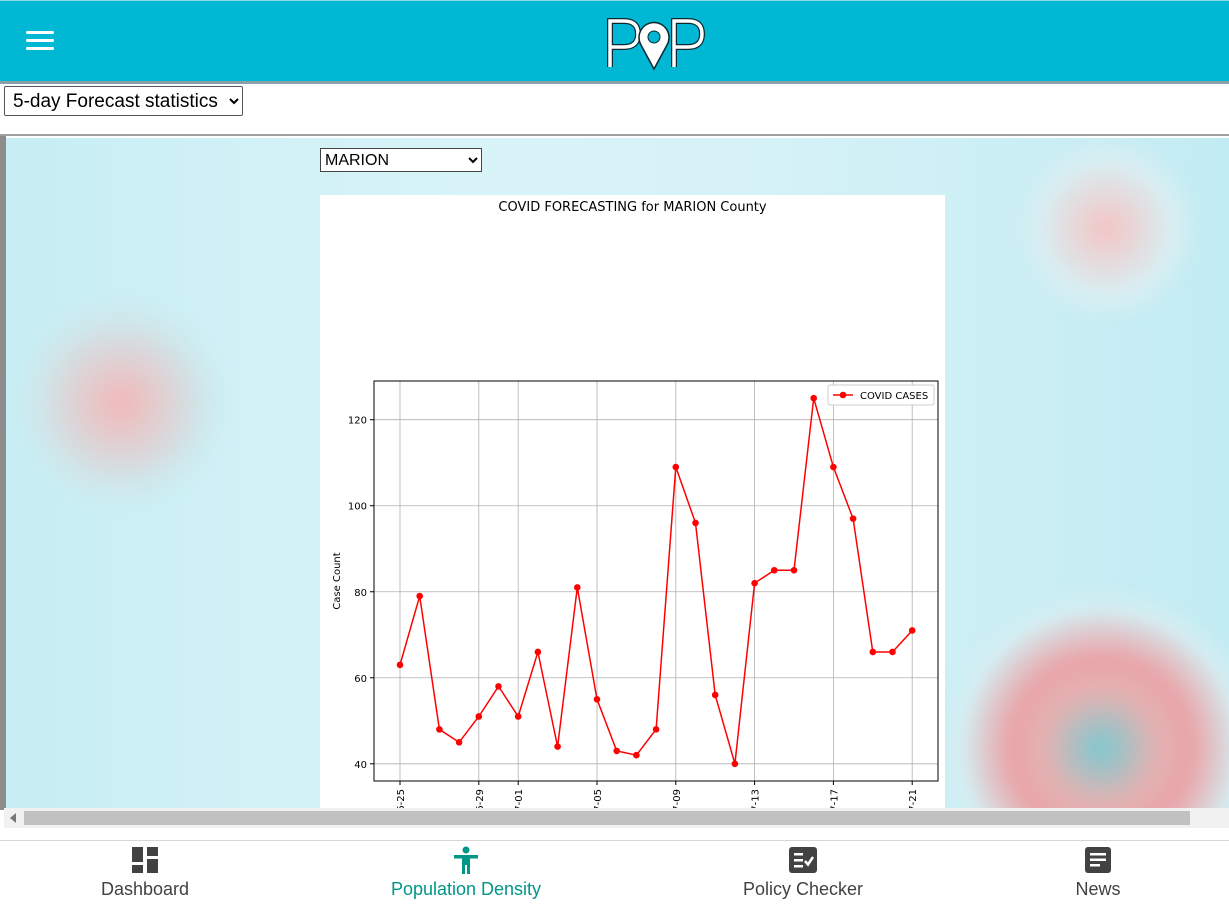 This screenshot has height=911, width=1229. Describe the element at coordinates (357, 507) in the screenshot. I see `y-tick-label: 100` at that location.